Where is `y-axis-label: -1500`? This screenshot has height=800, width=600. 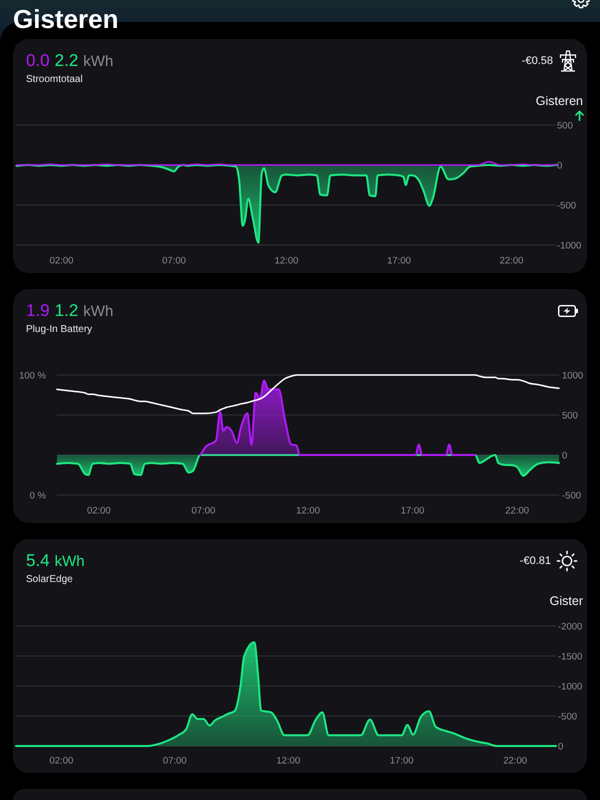 y-axis-label: -1500 is located at coordinates (570, 656).